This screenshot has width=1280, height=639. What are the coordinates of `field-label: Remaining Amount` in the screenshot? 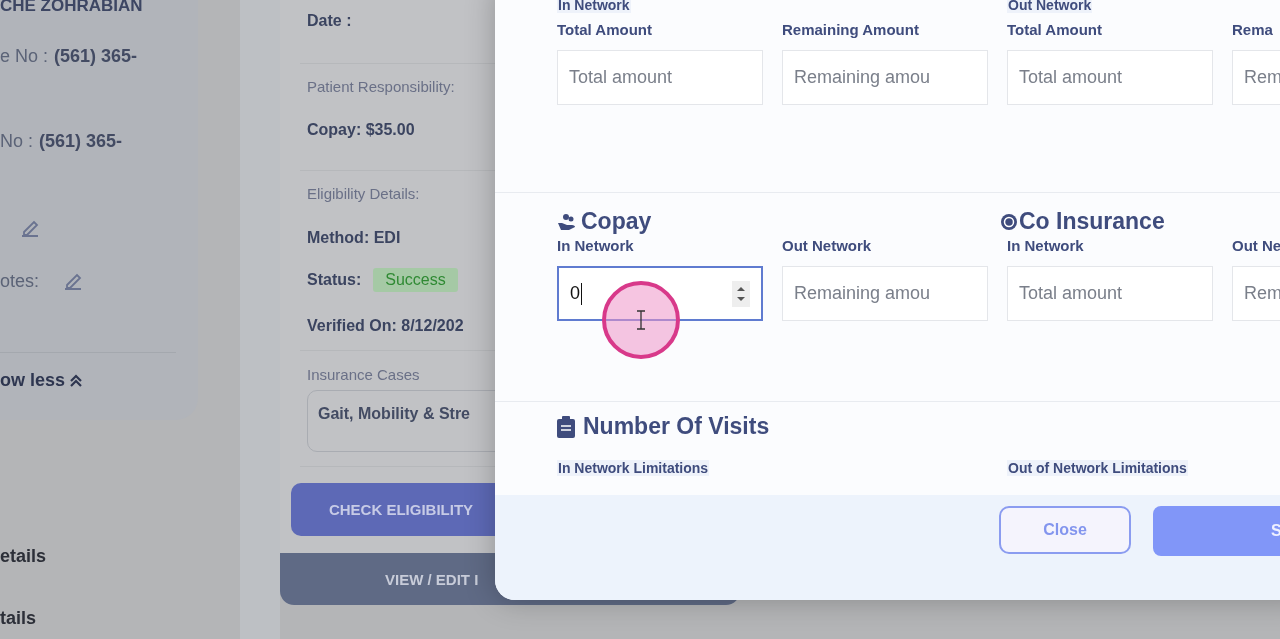 It's located at (851, 29).